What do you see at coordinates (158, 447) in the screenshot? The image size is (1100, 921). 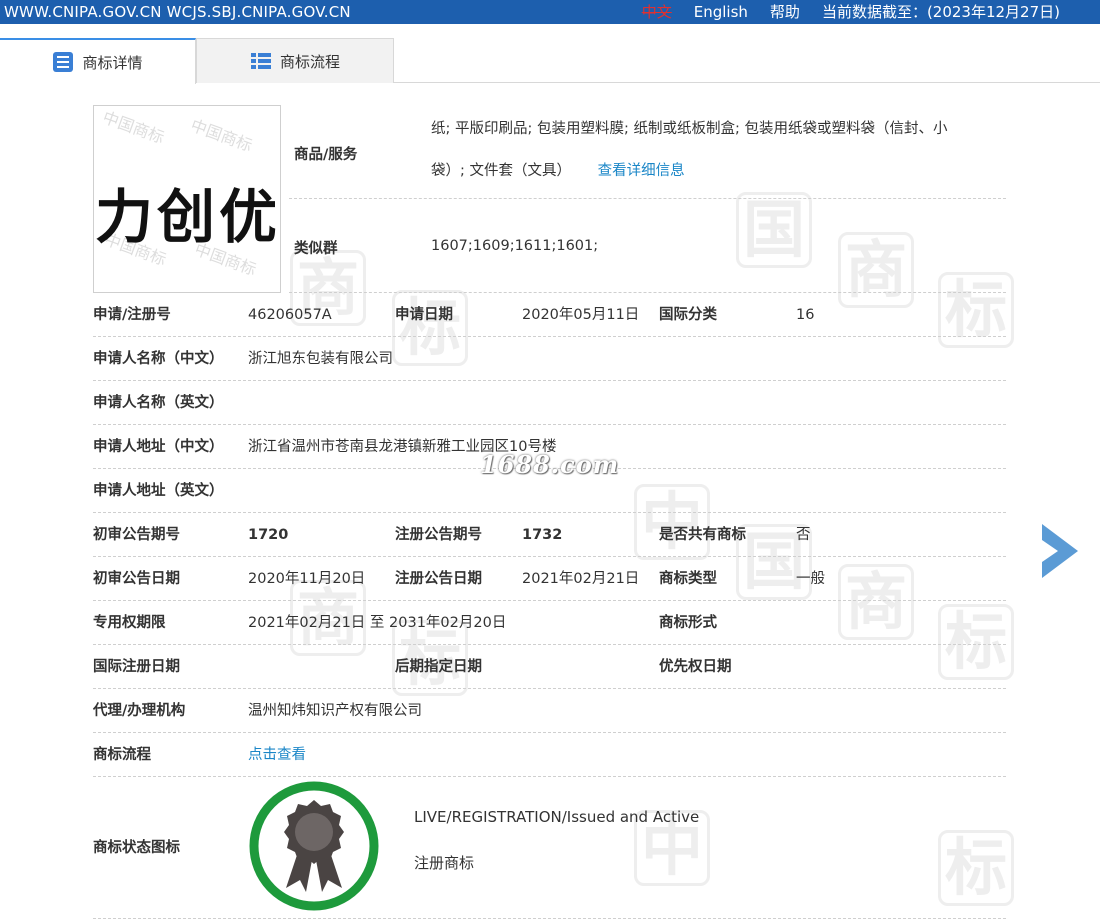 I see `address-cn-label: 申请人地址（中文）` at bounding box center [158, 447].